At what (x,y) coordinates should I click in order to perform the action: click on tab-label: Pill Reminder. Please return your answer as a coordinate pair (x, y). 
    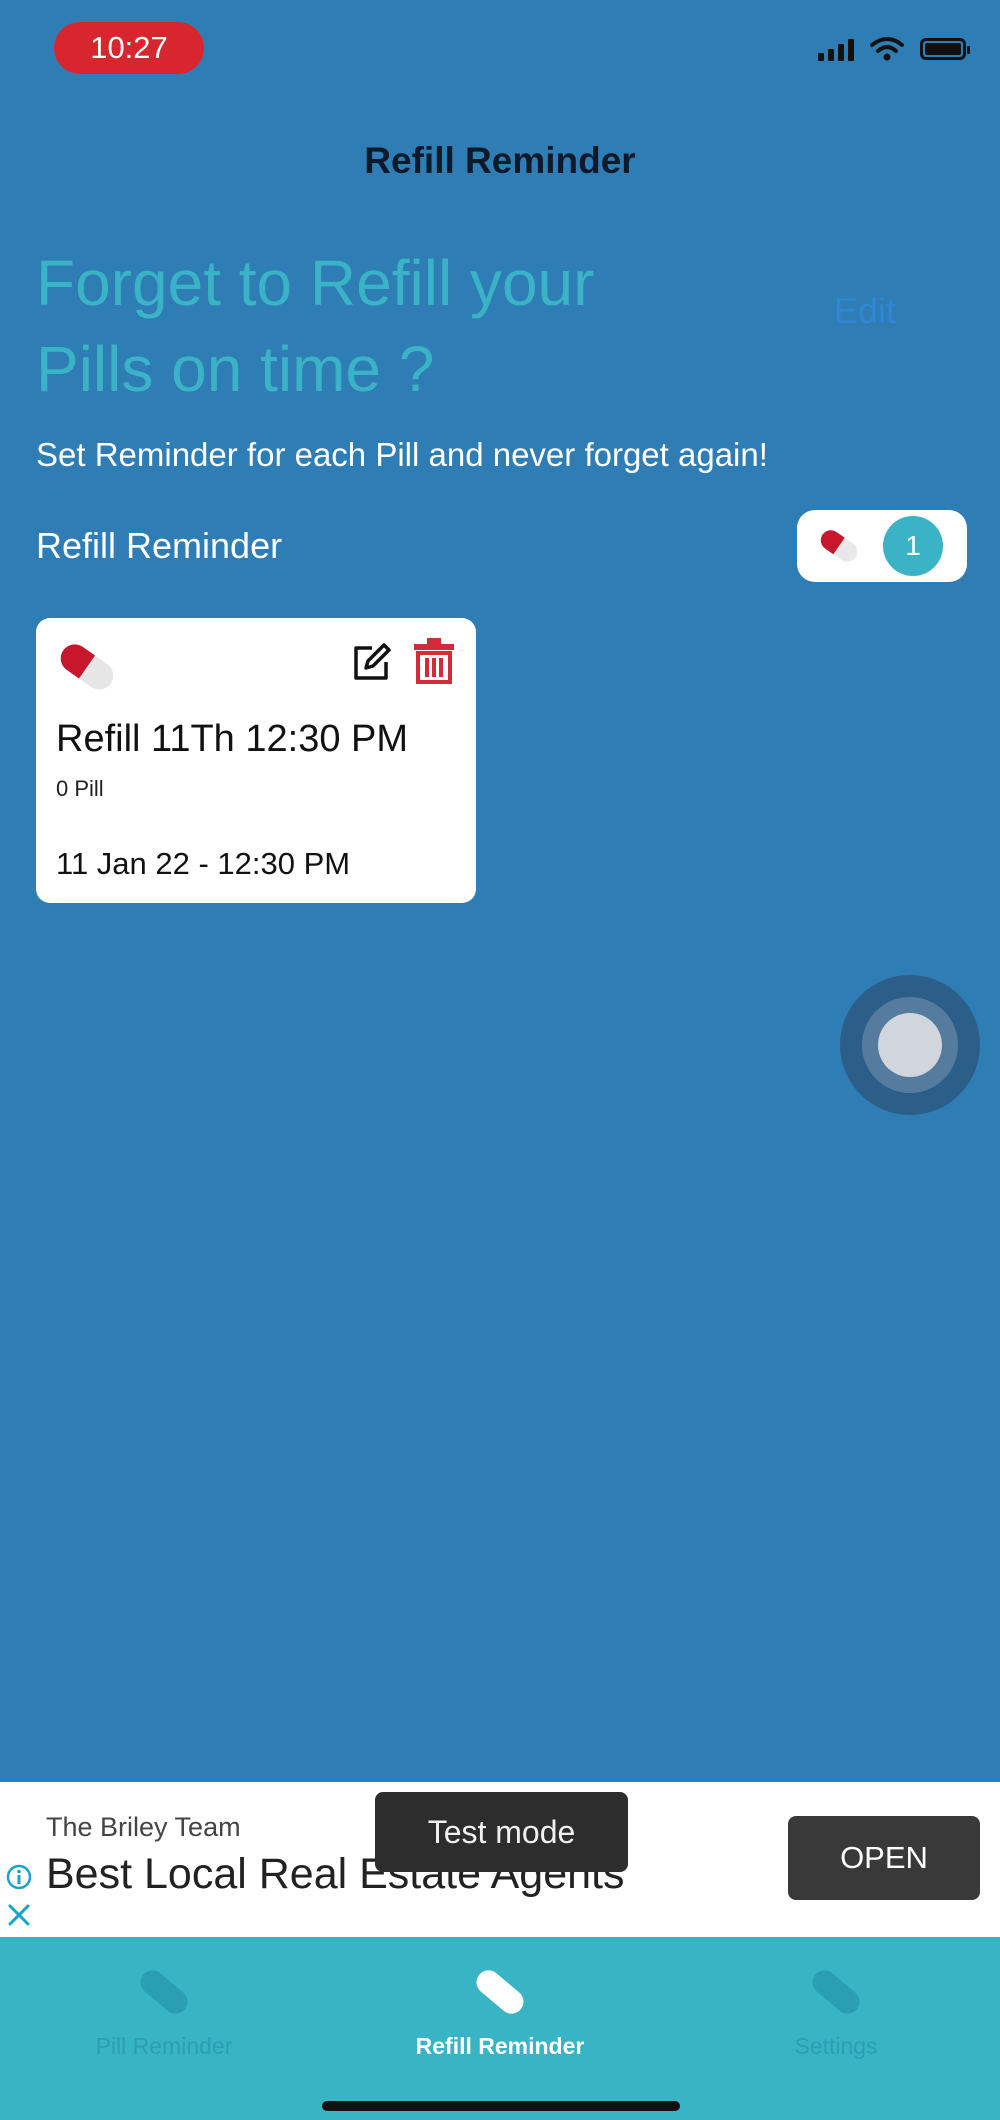
    Looking at the image, I should click on (164, 2046).